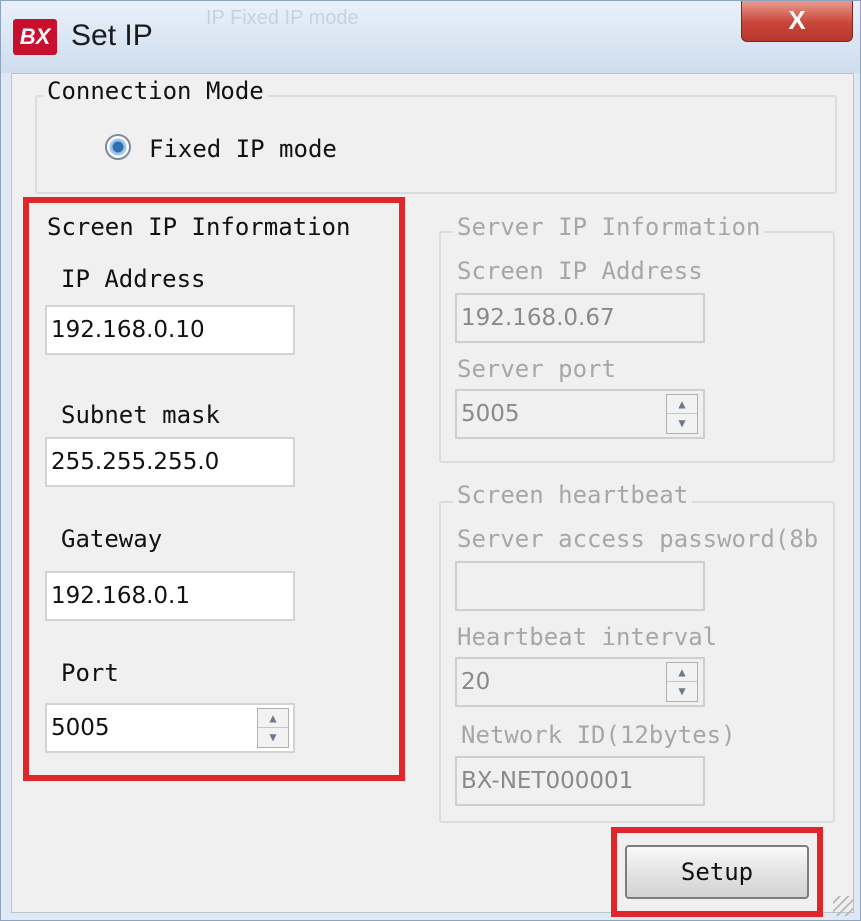 This screenshot has width=861, height=921. I want to click on server-screen-ip-input: 192.168.0.67, so click(580, 318).